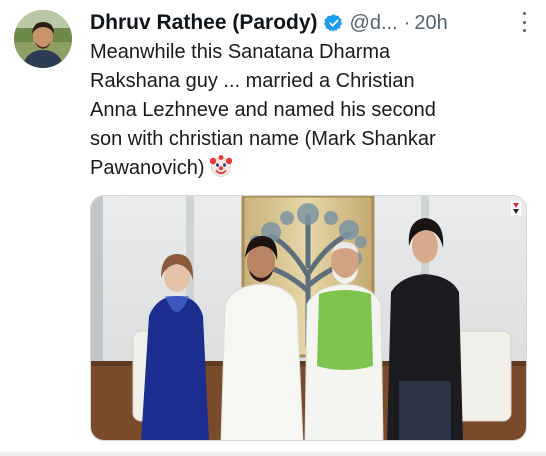 This screenshot has width=546, height=456. Describe the element at coordinates (221, 170) in the screenshot. I see `clown-face-icon` at that location.